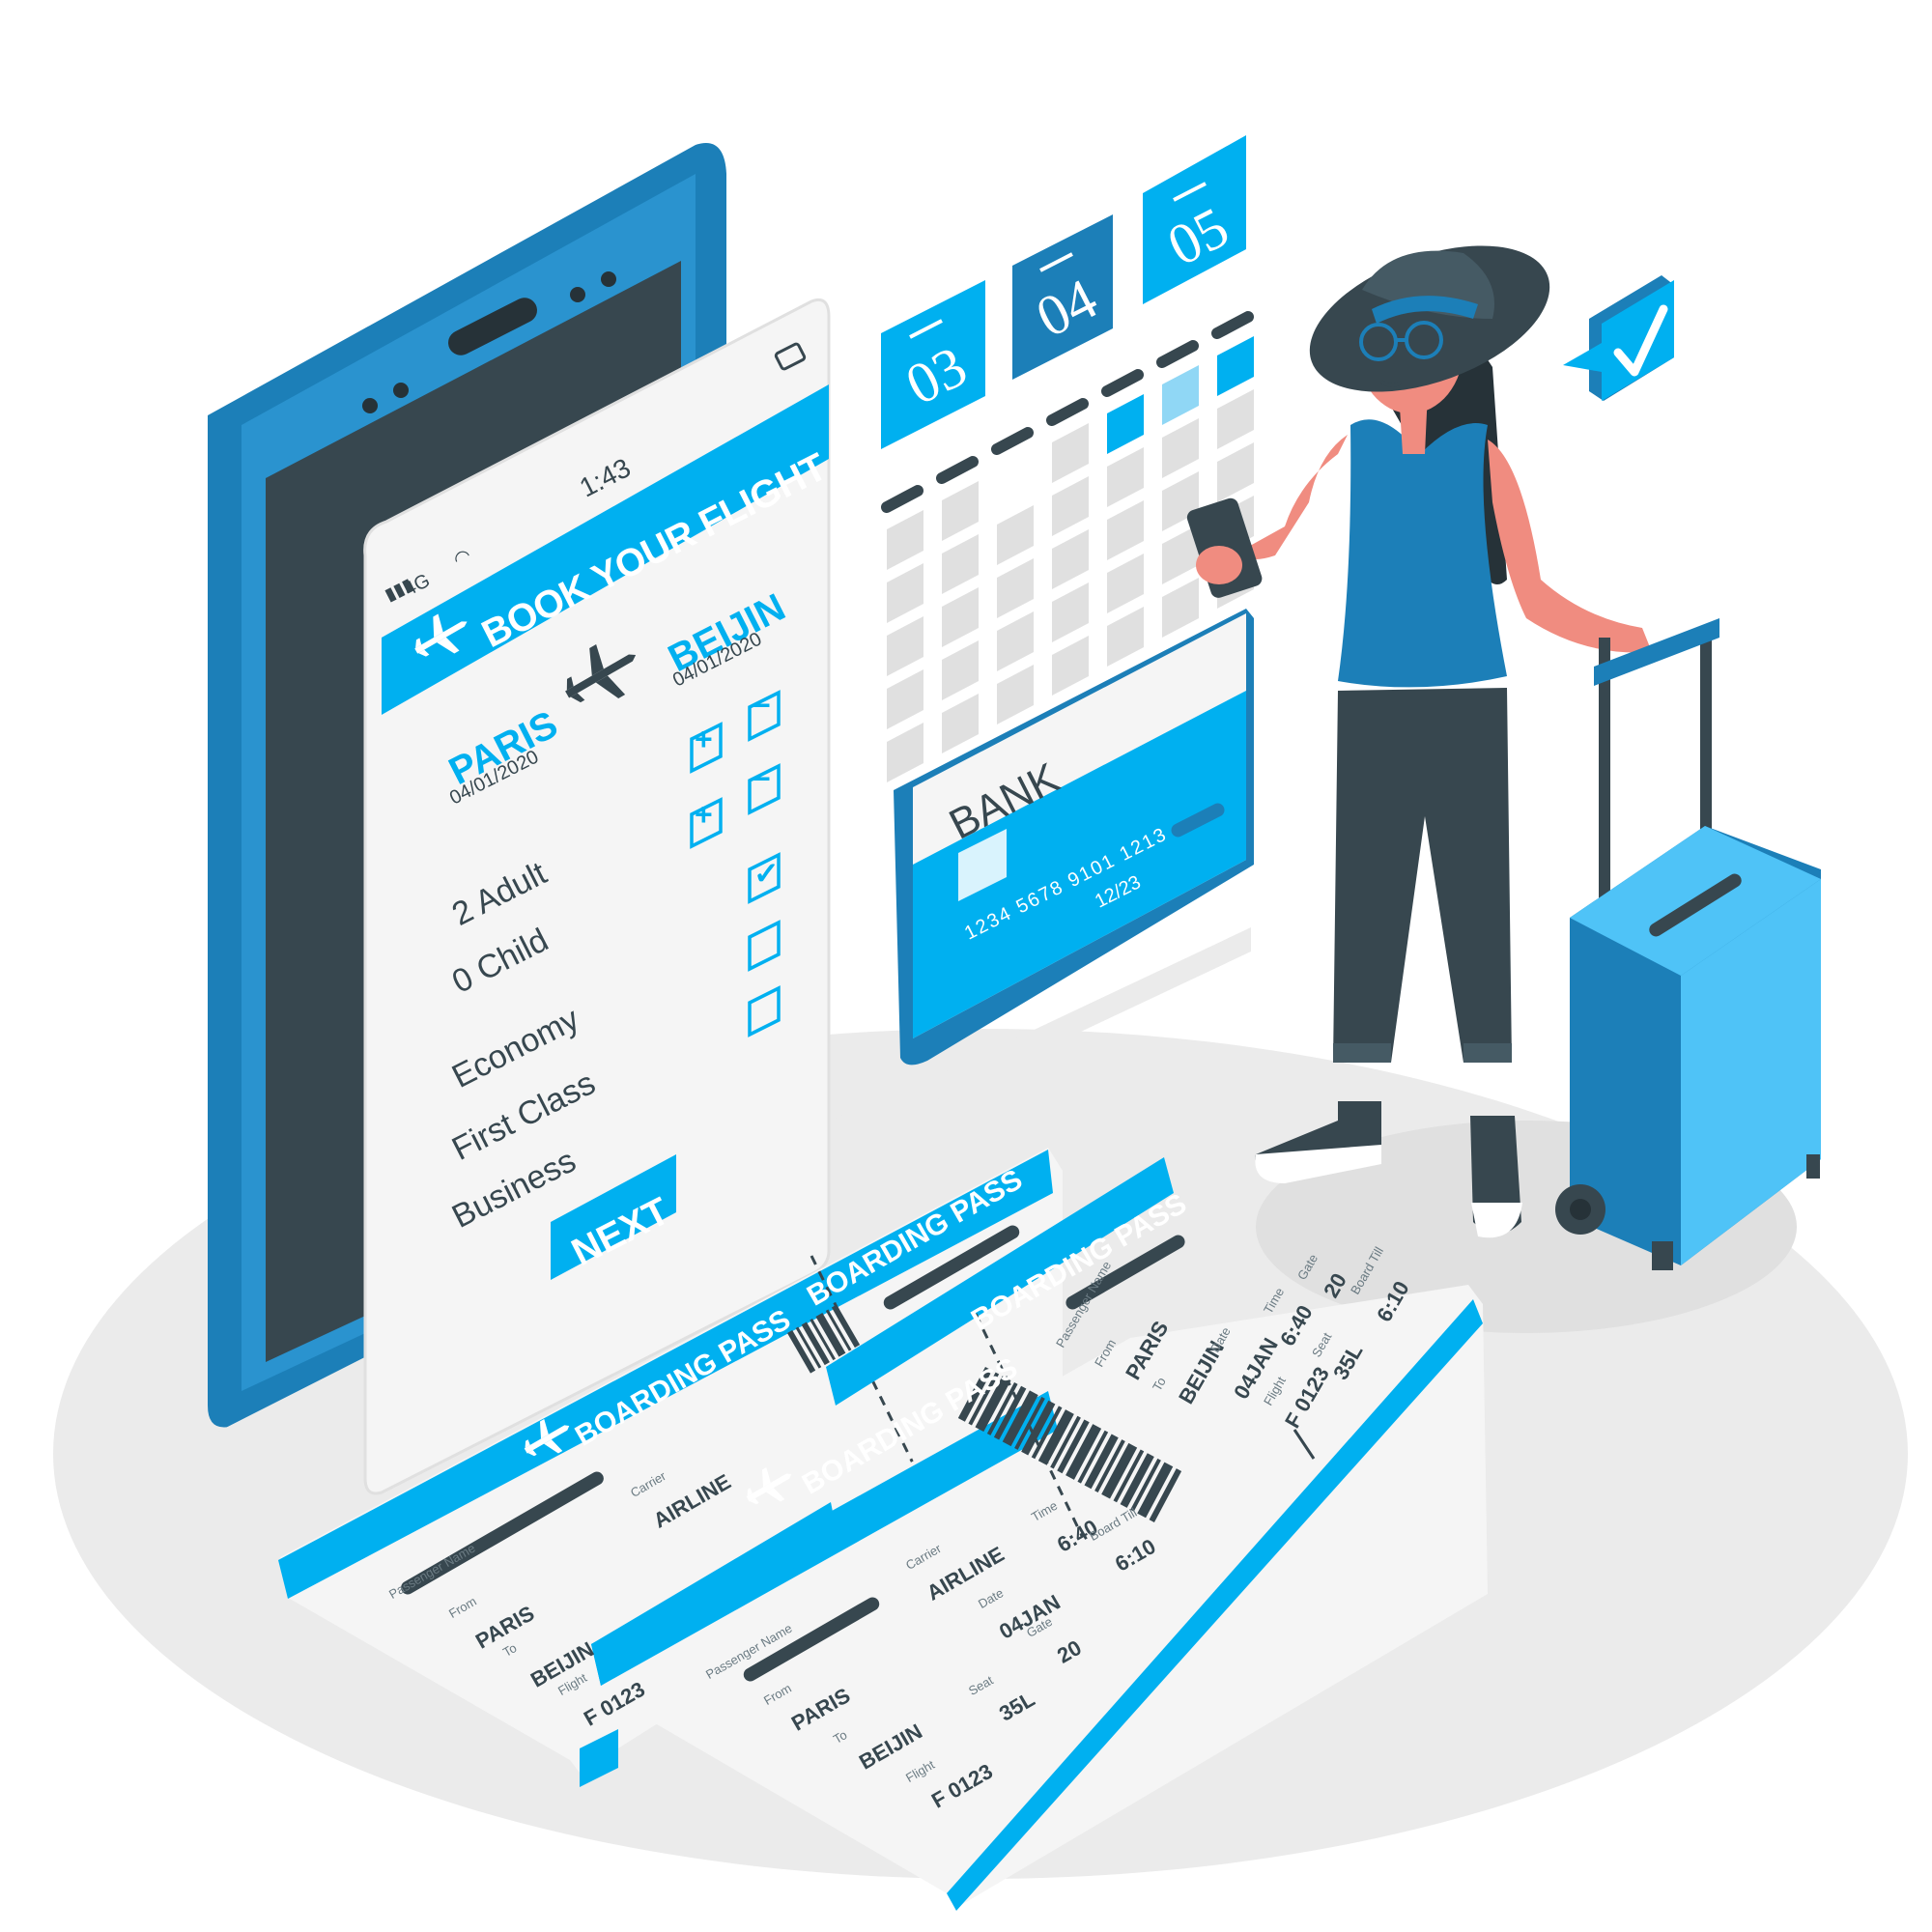  I want to click on status-time: 1:43, so click(605, 477).